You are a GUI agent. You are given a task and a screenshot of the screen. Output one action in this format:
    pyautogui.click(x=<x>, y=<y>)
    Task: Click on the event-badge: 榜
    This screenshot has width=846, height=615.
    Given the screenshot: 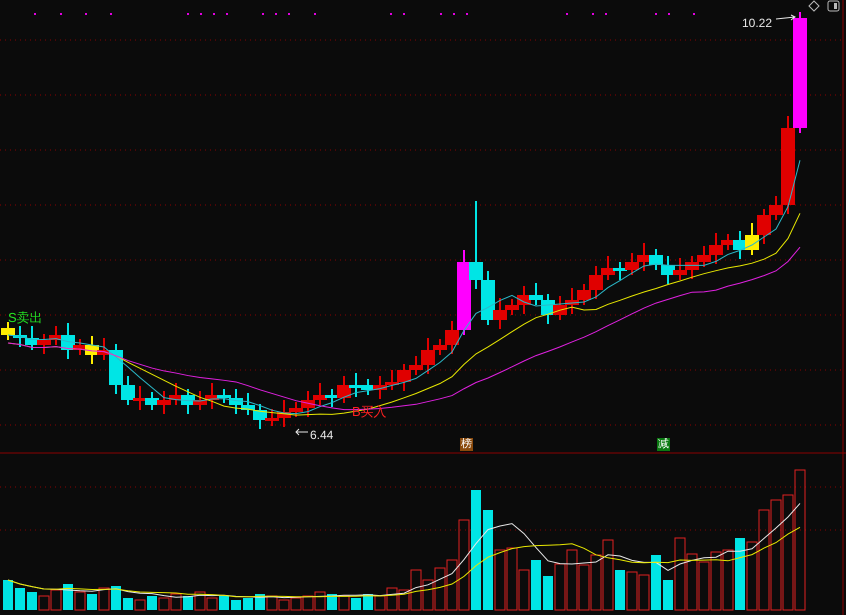 What is the action you would take?
    pyautogui.click(x=466, y=444)
    